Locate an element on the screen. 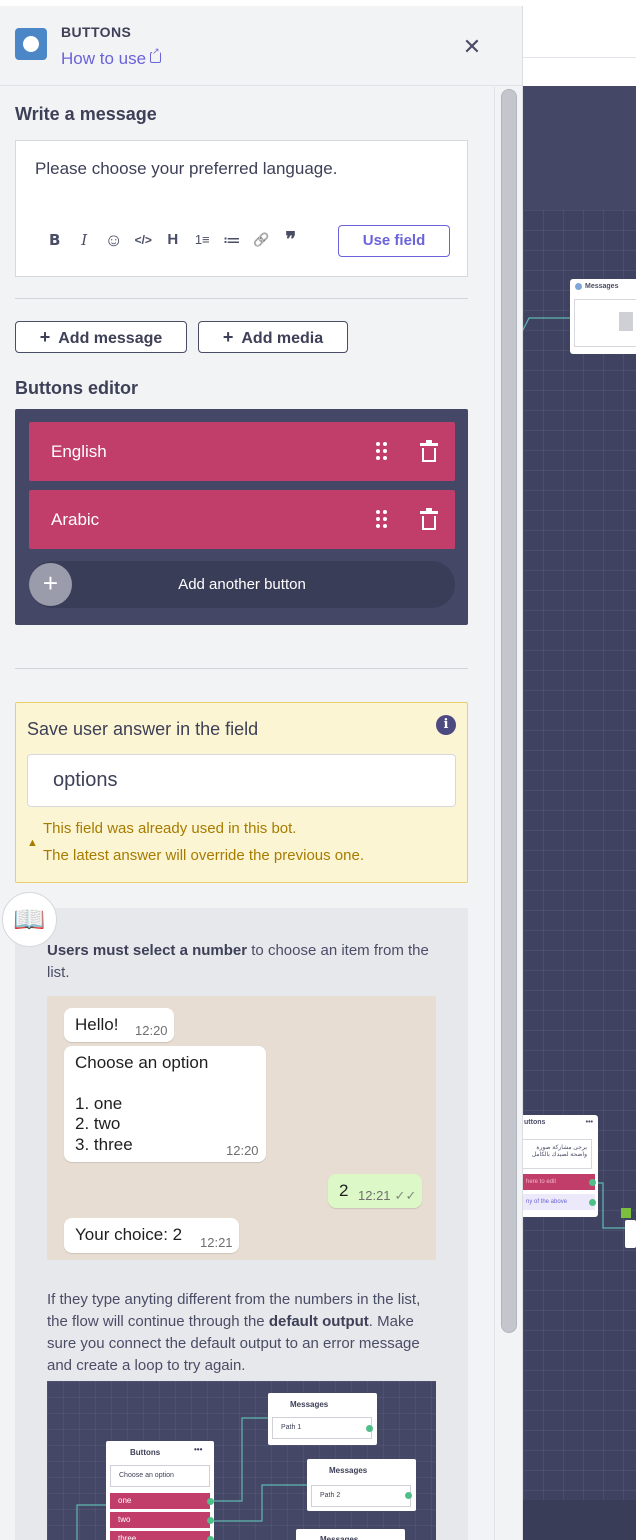 This screenshot has height=1540, width=636. chat-bubble: Your choice: 2 12:21 is located at coordinates (151, 1235).